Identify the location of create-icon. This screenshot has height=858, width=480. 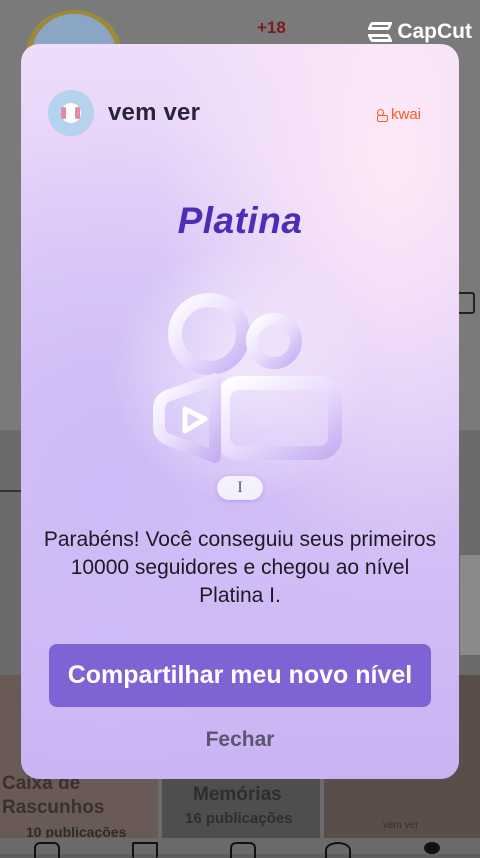
(243, 850).